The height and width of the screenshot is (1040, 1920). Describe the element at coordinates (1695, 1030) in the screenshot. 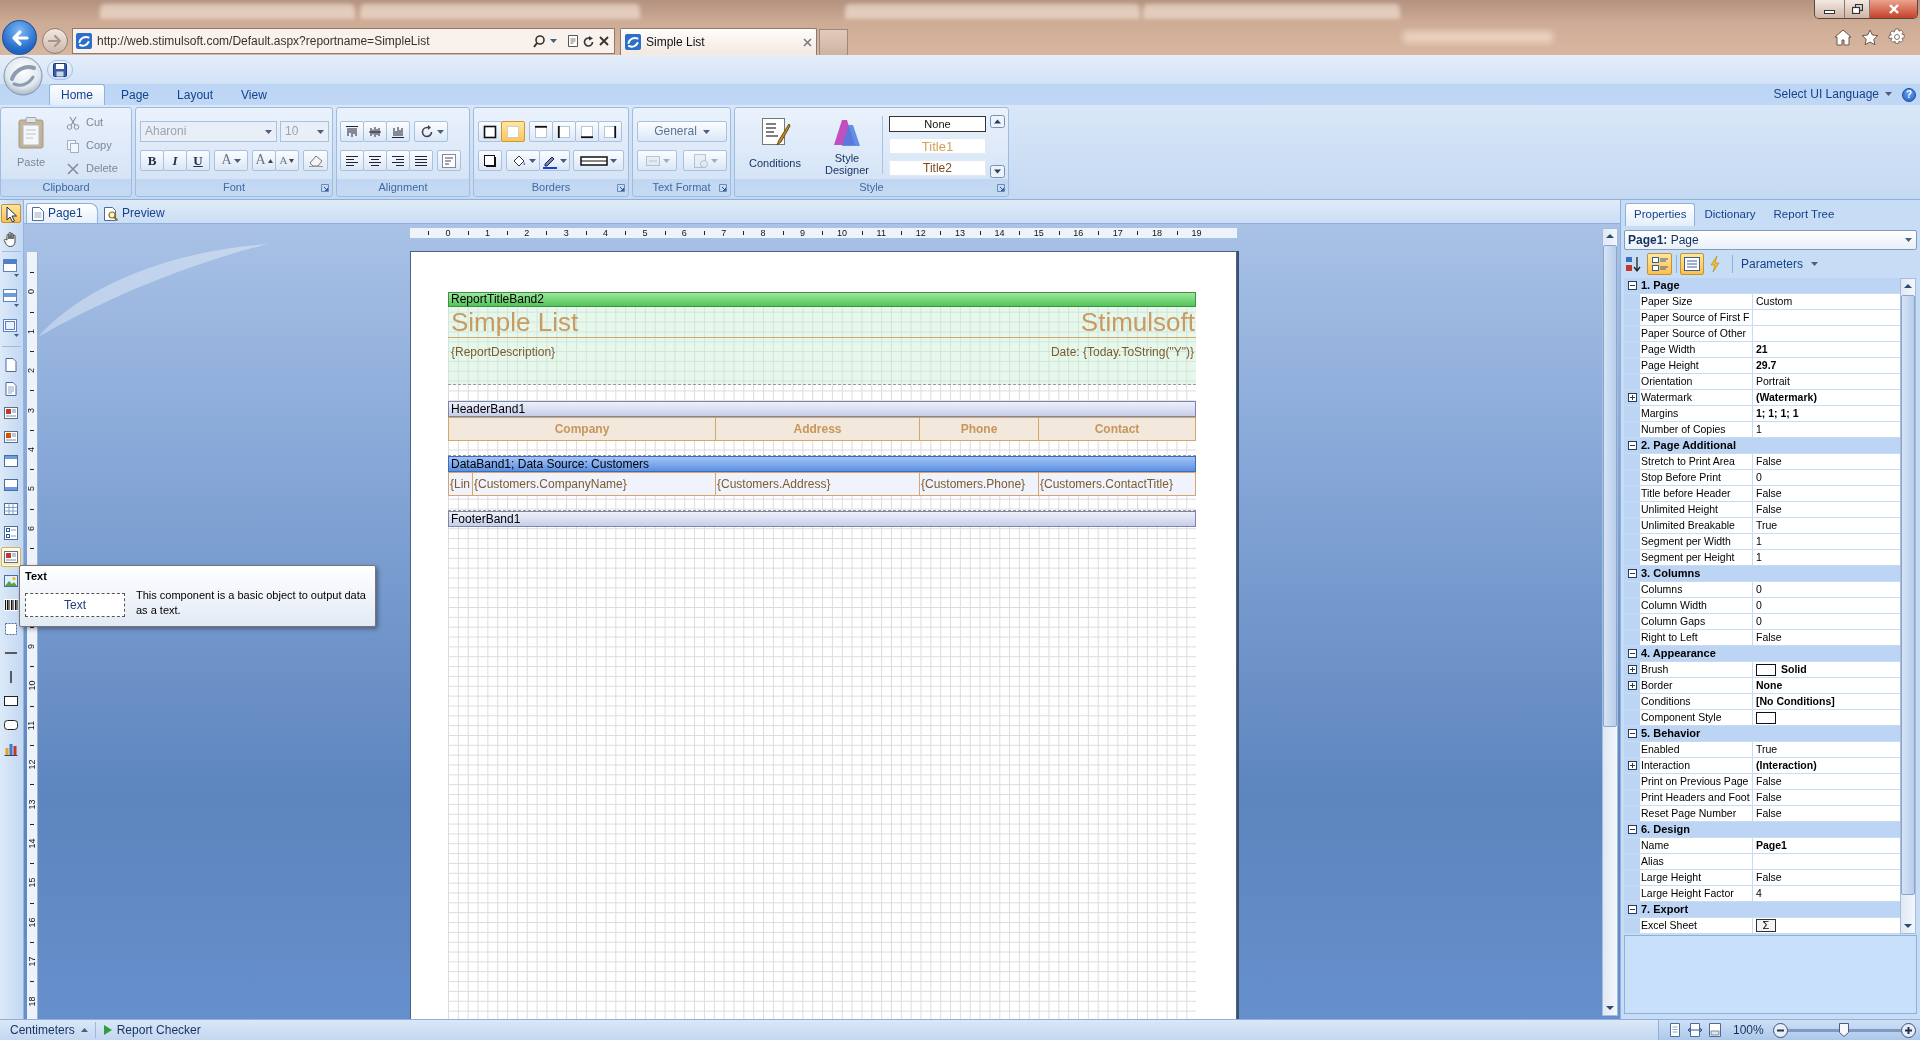

I see `view-mode-button` at that location.